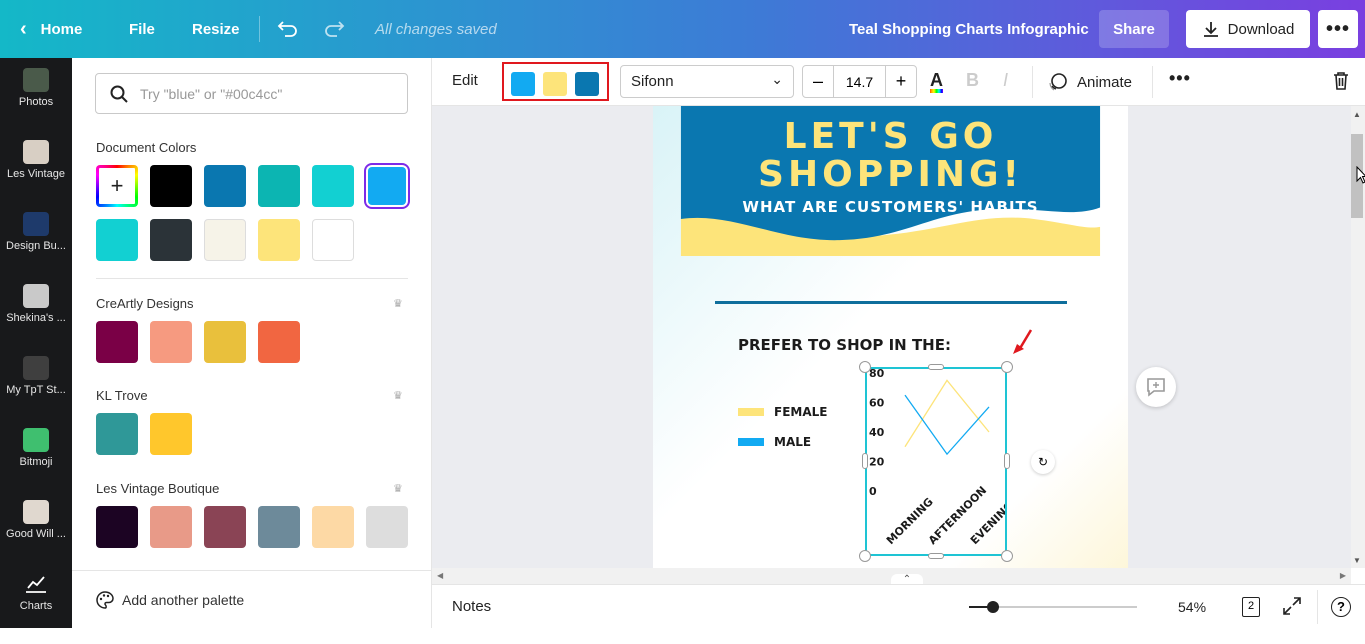  Describe the element at coordinates (216, 29) in the screenshot. I see `resize-menu: Resize` at that location.